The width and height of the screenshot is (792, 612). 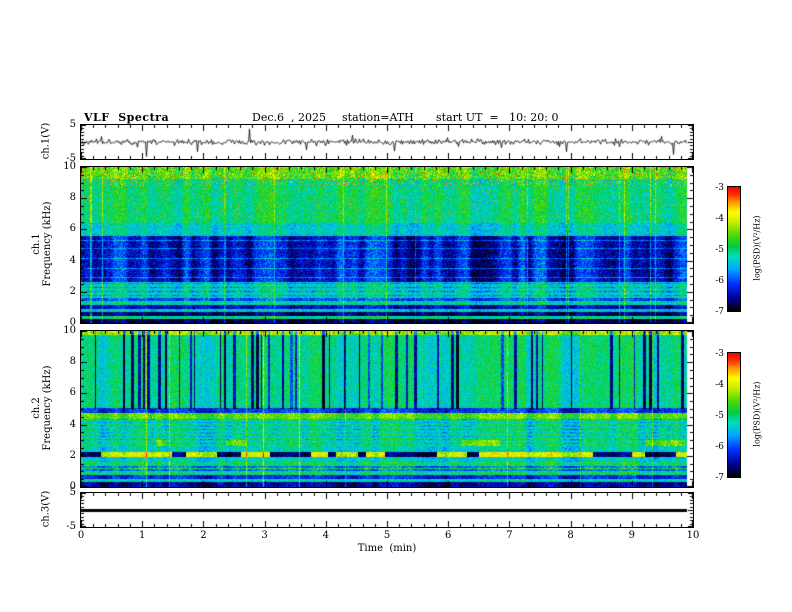 What do you see at coordinates (72, 492) in the screenshot?
I see `ch3-volt-tick-label: 5` at bounding box center [72, 492].